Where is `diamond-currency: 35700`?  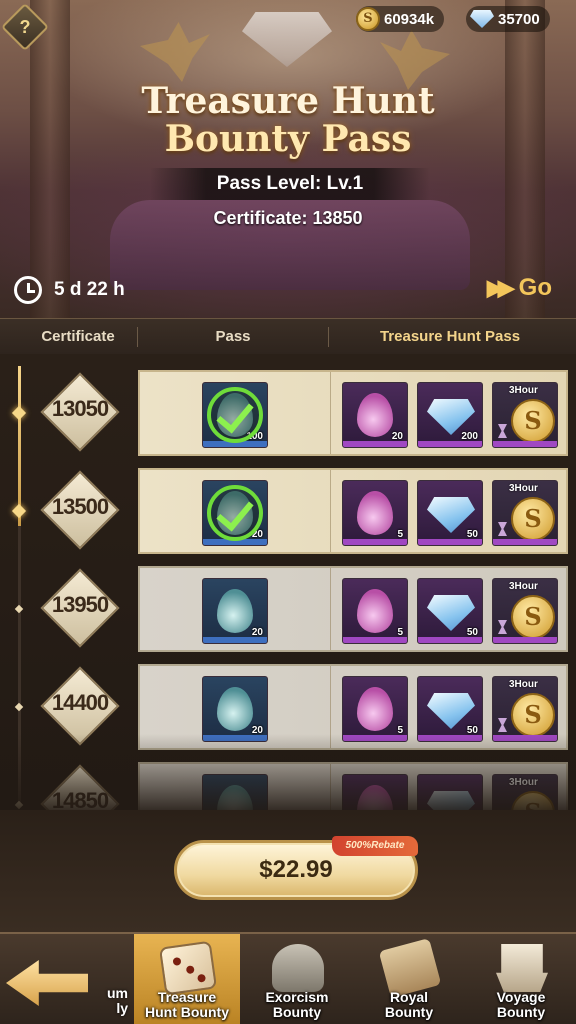
diamond-currency: 35700 is located at coordinates (508, 19).